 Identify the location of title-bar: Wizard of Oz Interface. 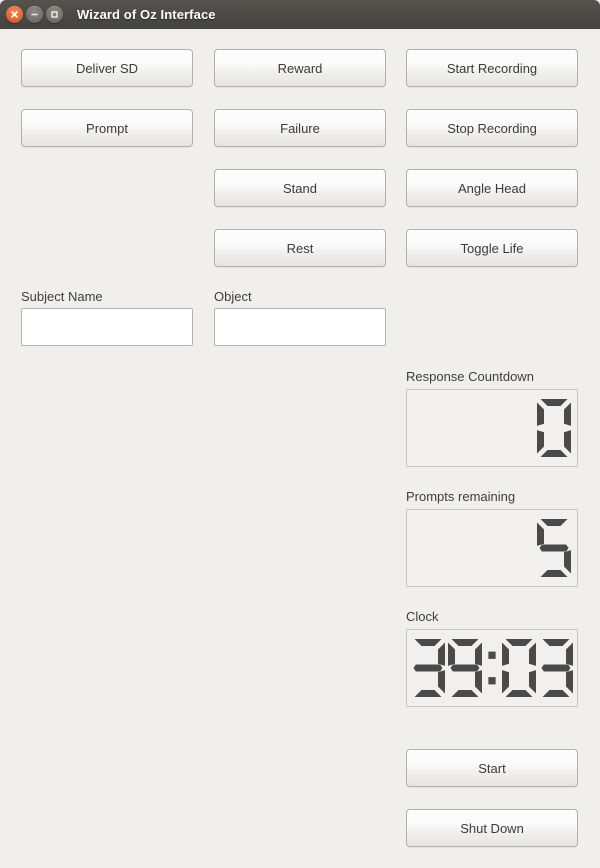
(300, 14).